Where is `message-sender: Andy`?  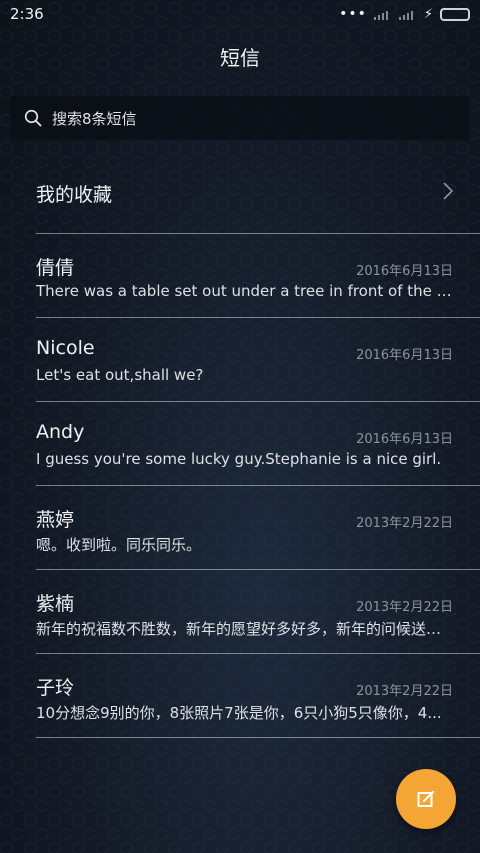
message-sender: Andy is located at coordinates (60, 432).